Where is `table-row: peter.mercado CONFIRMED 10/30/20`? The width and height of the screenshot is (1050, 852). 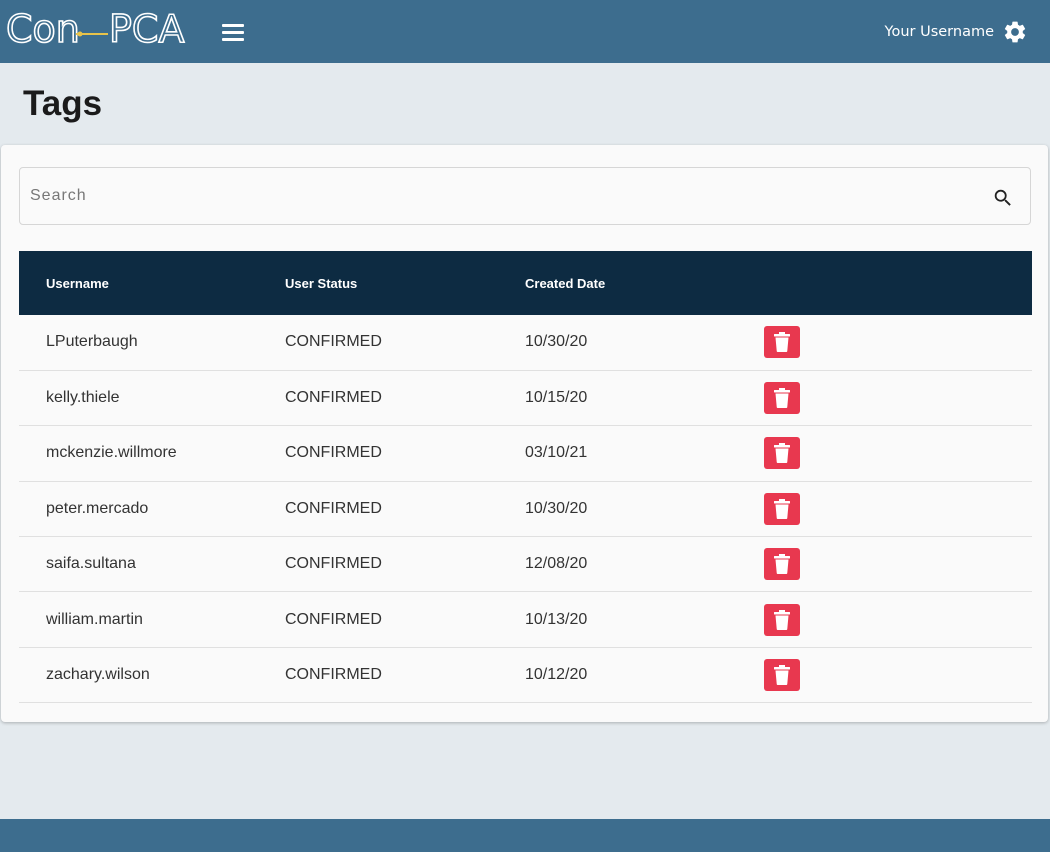 table-row: peter.mercado CONFIRMED 10/30/20 is located at coordinates (525, 509).